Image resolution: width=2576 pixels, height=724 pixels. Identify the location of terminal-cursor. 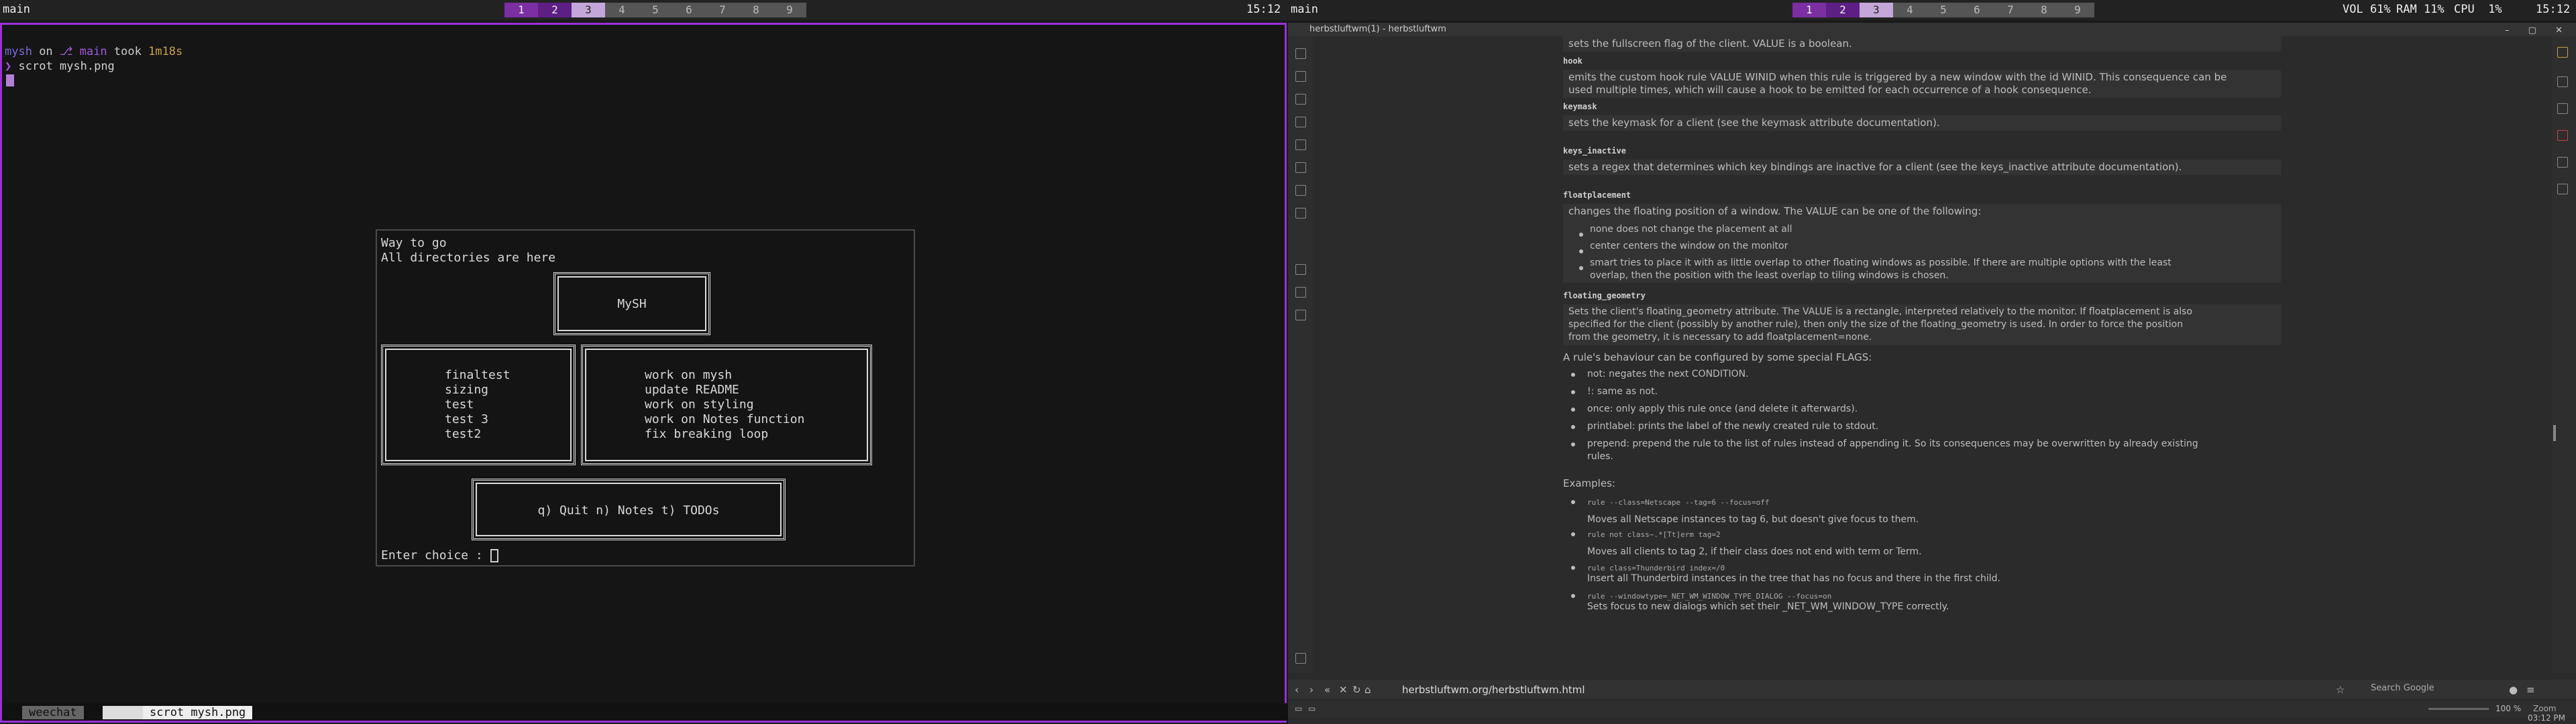
(10, 80).